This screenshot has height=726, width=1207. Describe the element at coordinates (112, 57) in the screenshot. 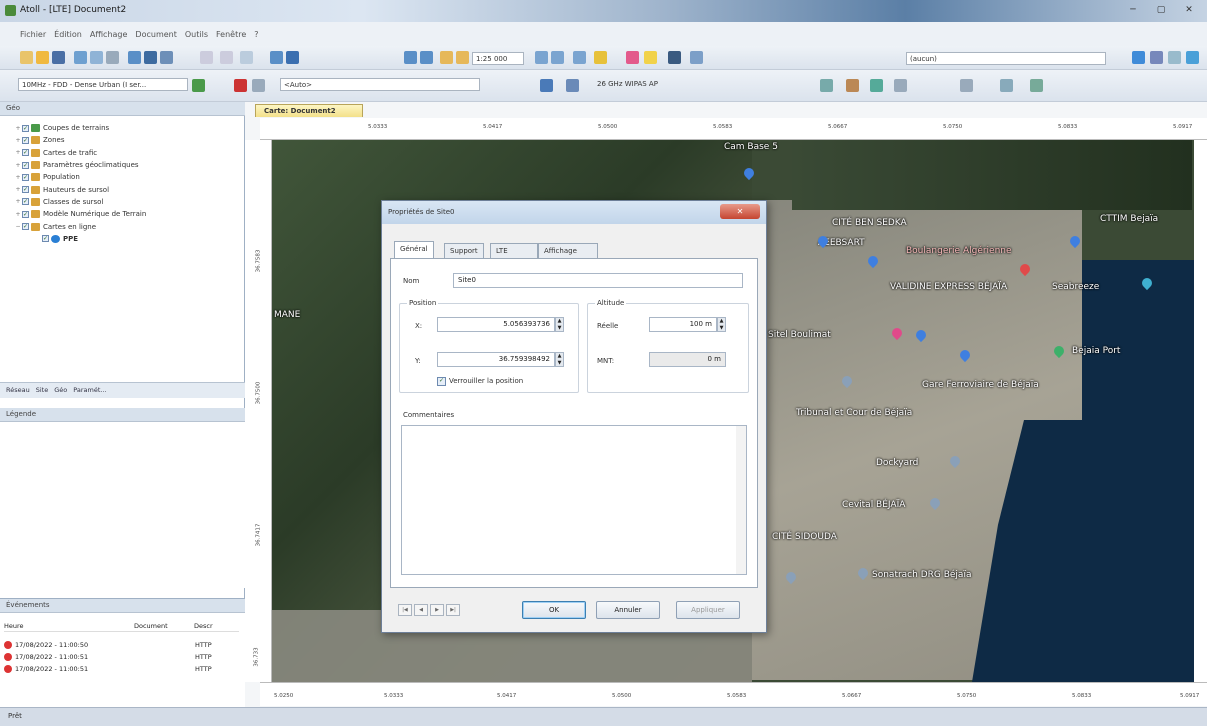

I see `export-icon` at that location.